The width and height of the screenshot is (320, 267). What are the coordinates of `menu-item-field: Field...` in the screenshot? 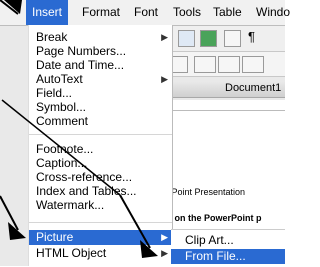 It's located at (100, 93).